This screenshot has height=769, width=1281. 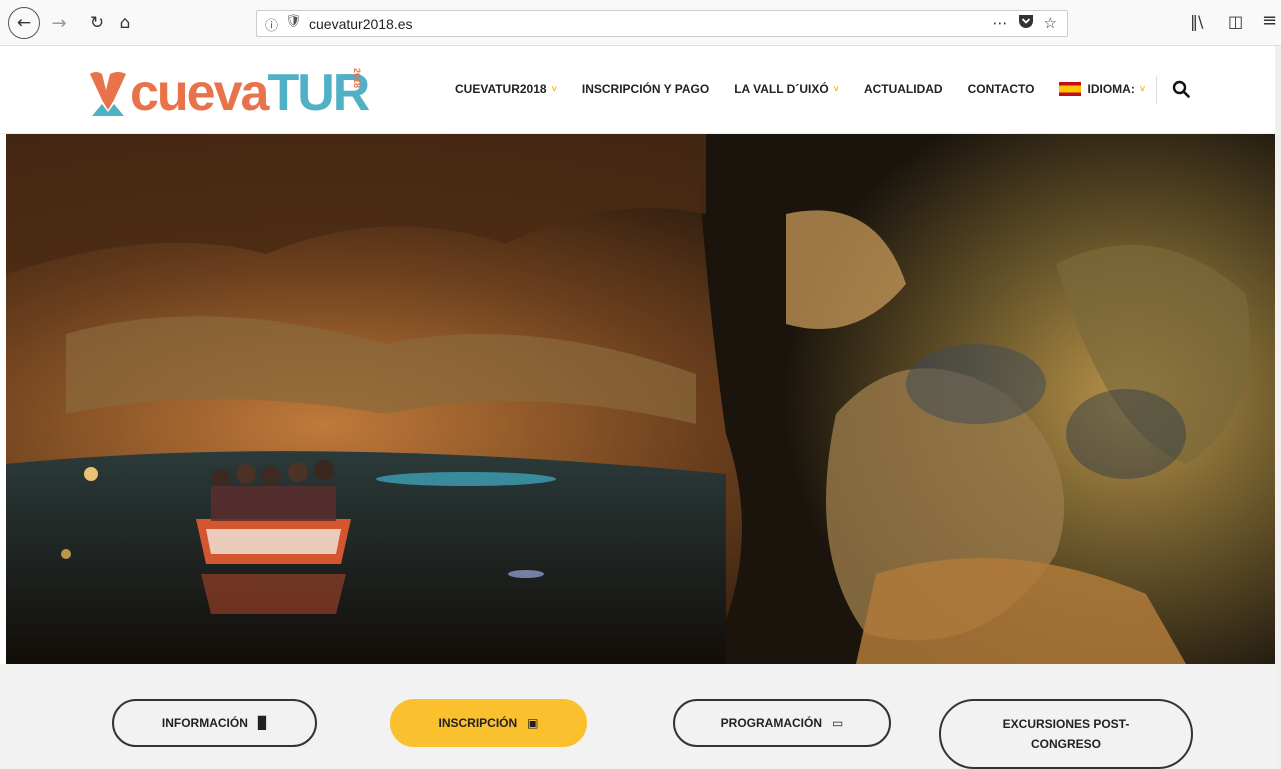 I want to click on inscripcion-button: INSCRIPCIÓN ▣, so click(x=488, y=723).